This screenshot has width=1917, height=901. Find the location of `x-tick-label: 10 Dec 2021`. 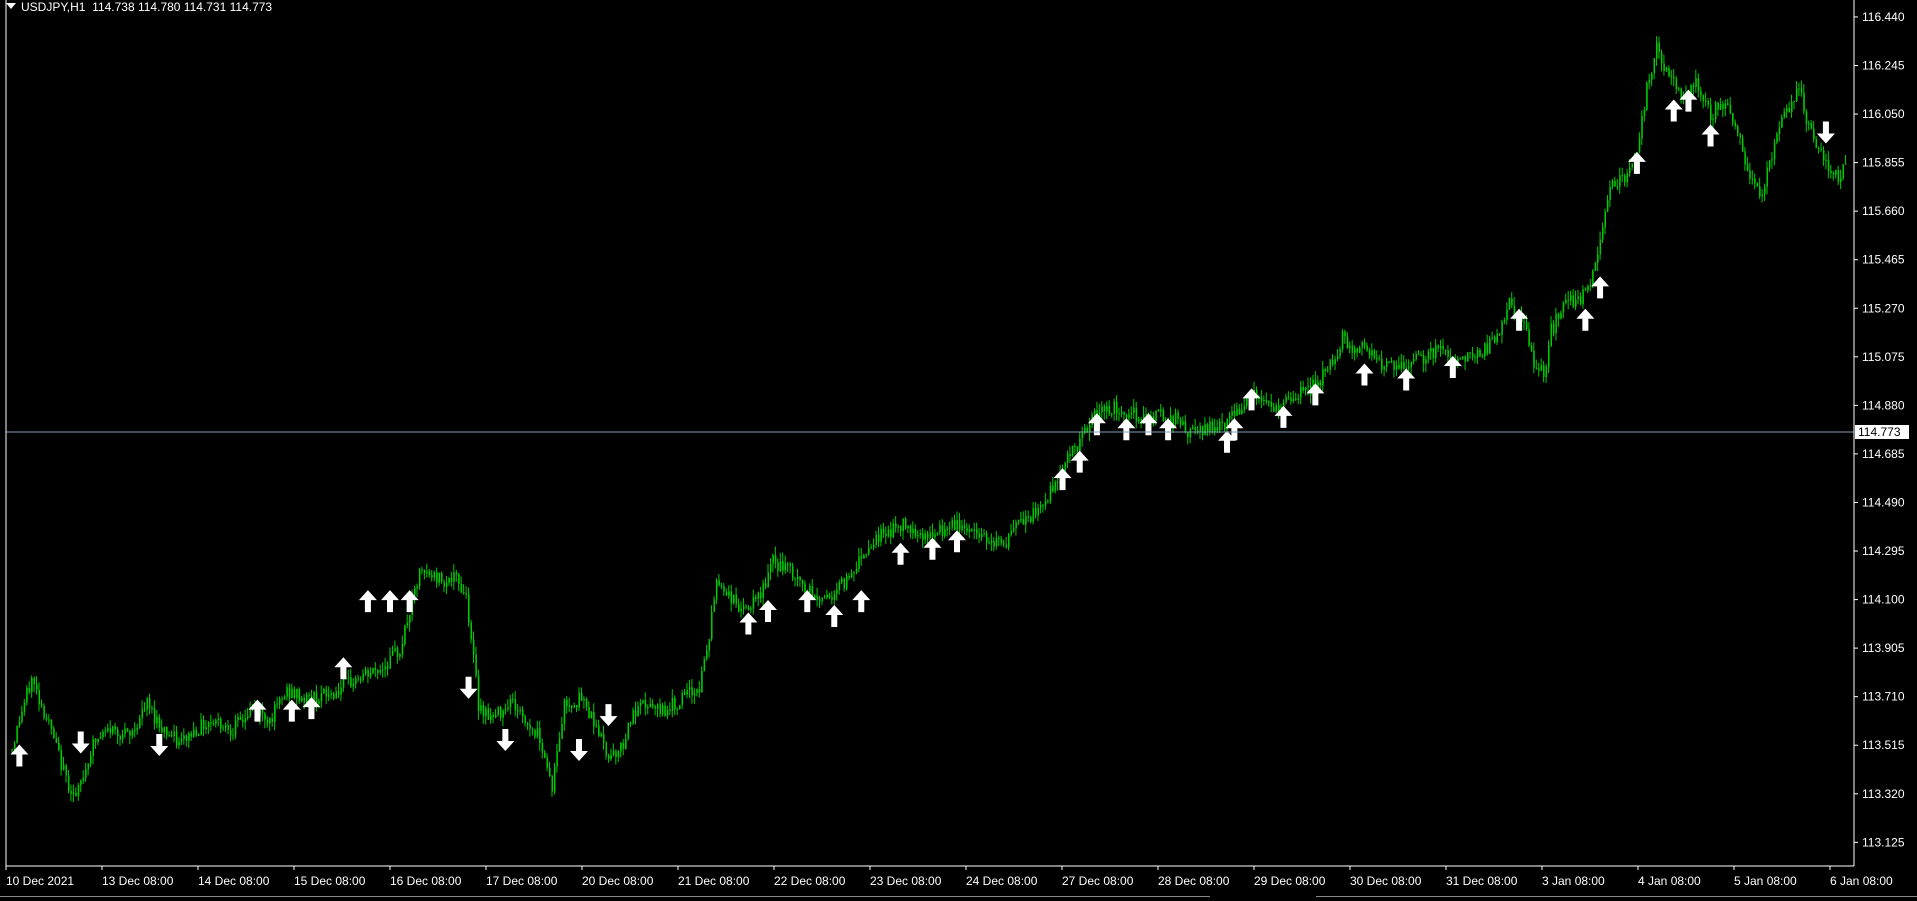

x-tick-label: 10 Dec 2021 is located at coordinates (40, 881).